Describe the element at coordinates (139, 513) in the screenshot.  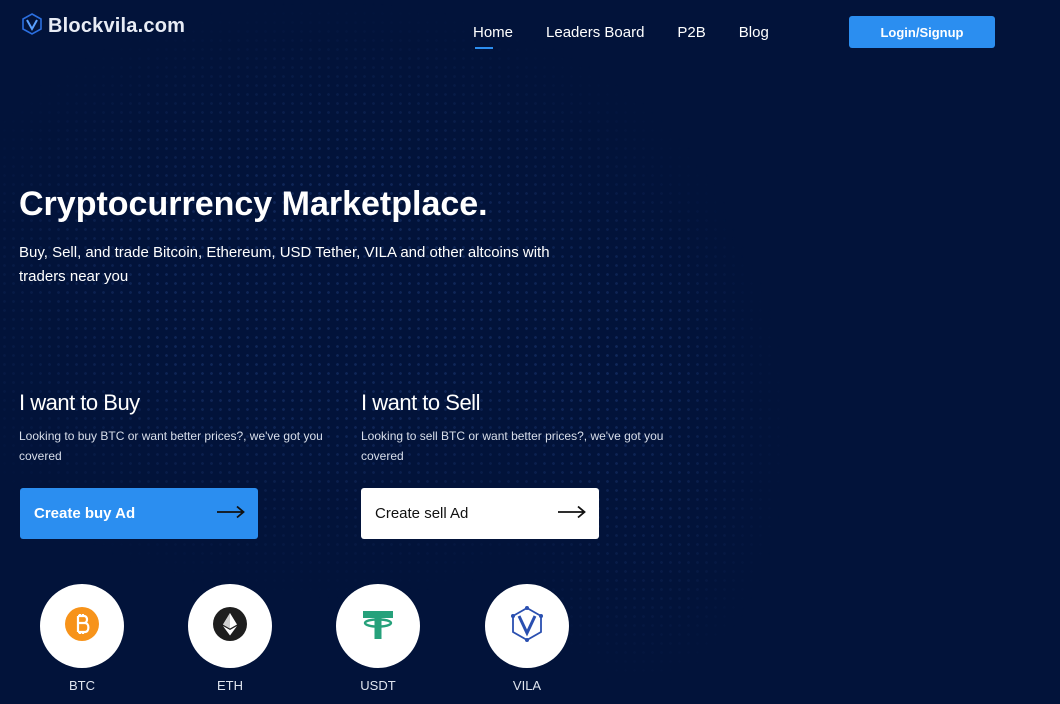
I see `create-buy-ad-button: Create buy Ad` at that location.